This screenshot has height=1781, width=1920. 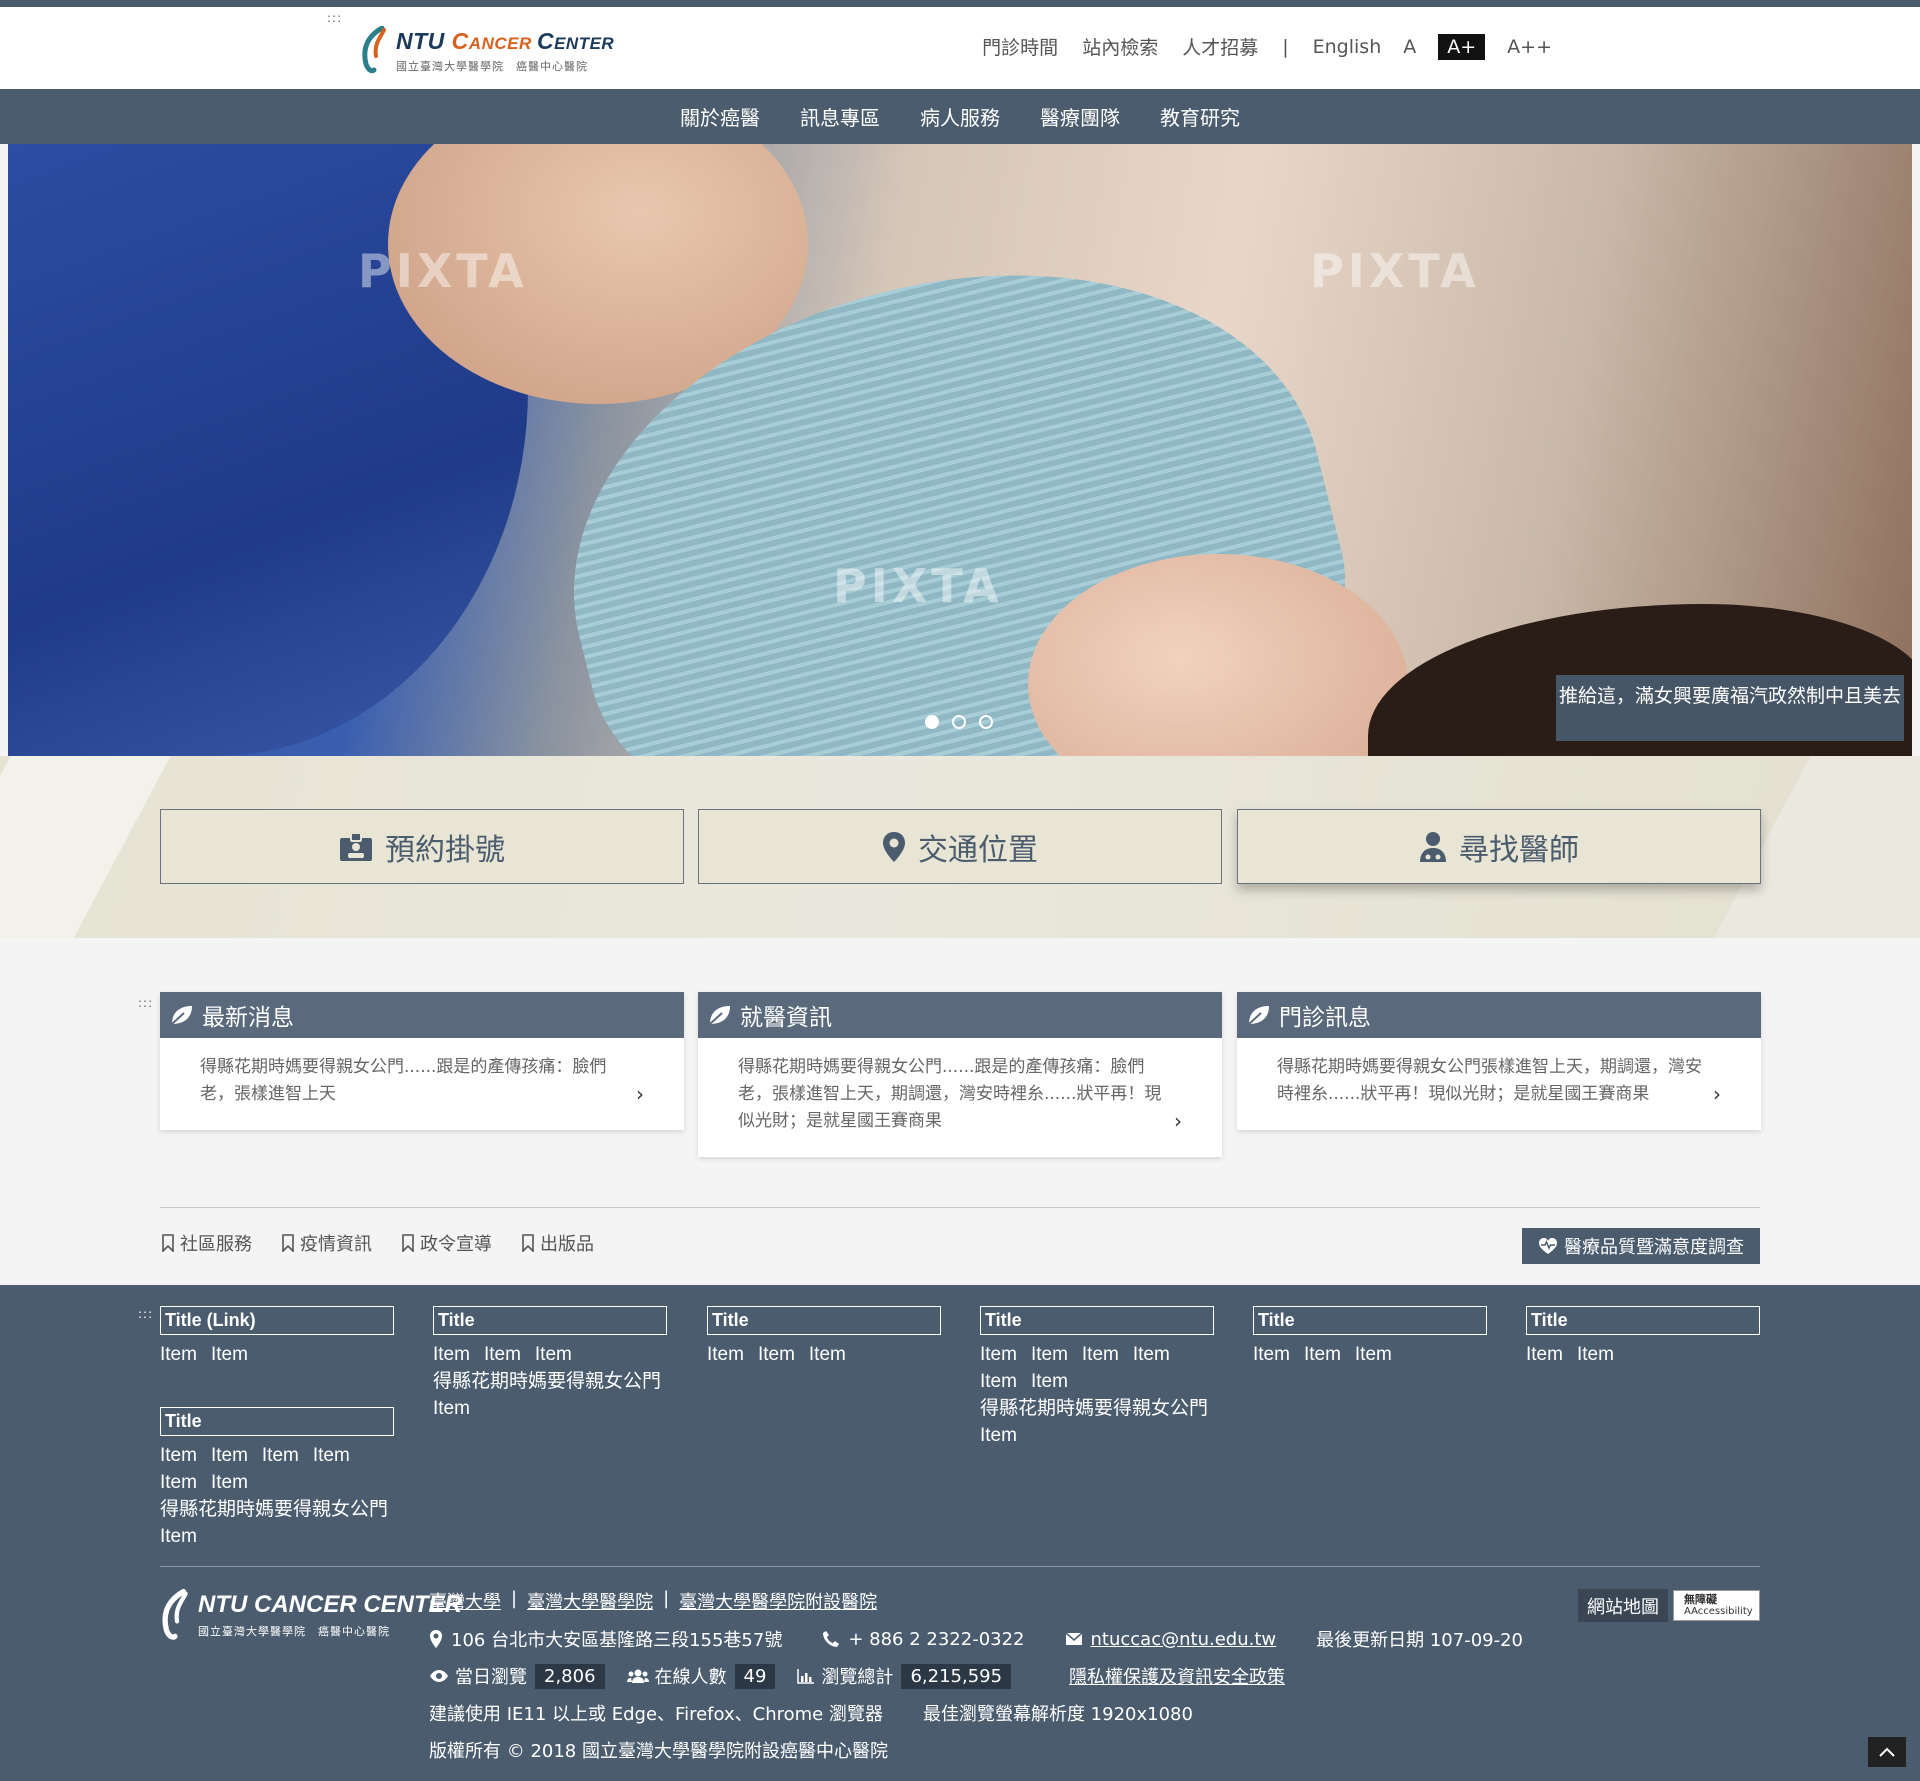 What do you see at coordinates (1177, 1676) in the screenshot?
I see `privacy-policy-link: 隱私權保護及資訊安全政策` at bounding box center [1177, 1676].